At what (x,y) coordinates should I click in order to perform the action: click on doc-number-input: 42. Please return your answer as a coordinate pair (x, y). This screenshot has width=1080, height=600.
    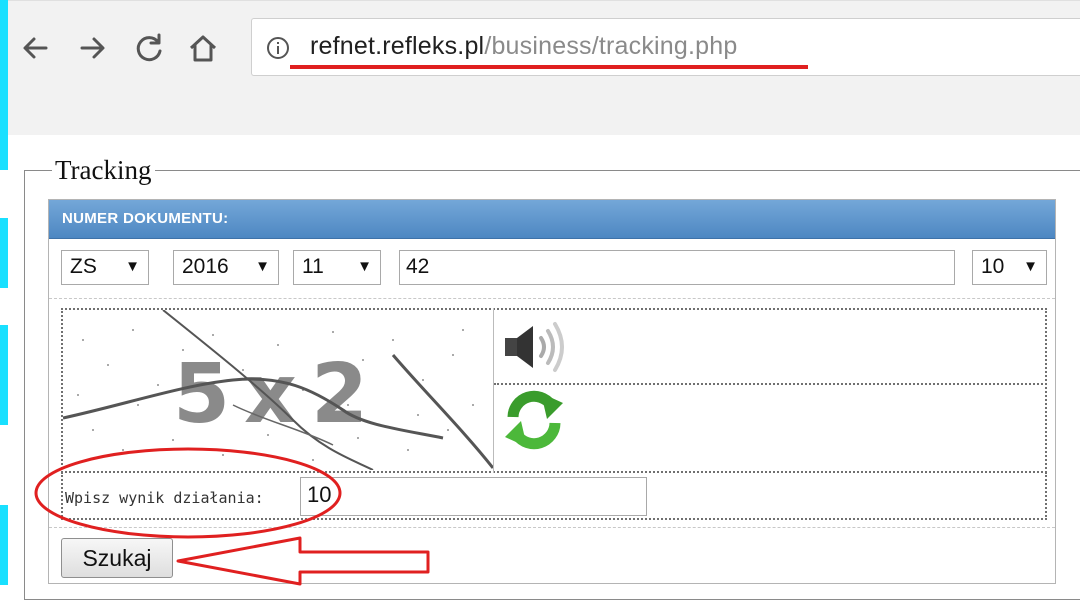
    Looking at the image, I should click on (677, 267).